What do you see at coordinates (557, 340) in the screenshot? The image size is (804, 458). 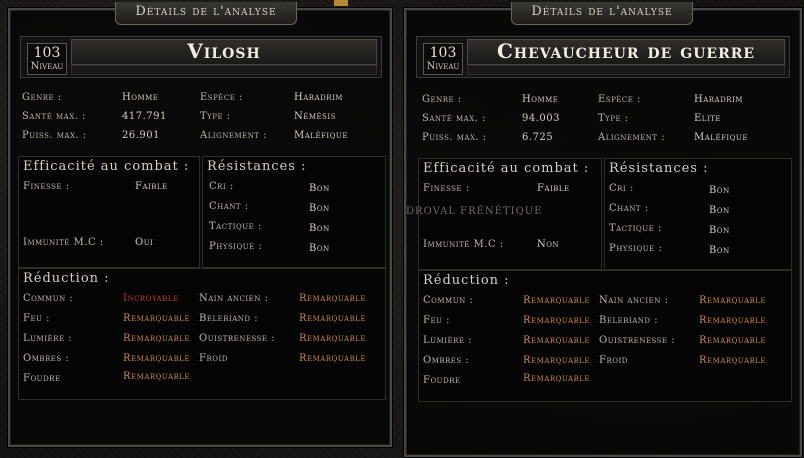 I see `lumiere-value: Remarquable` at bounding box center [557, 340].